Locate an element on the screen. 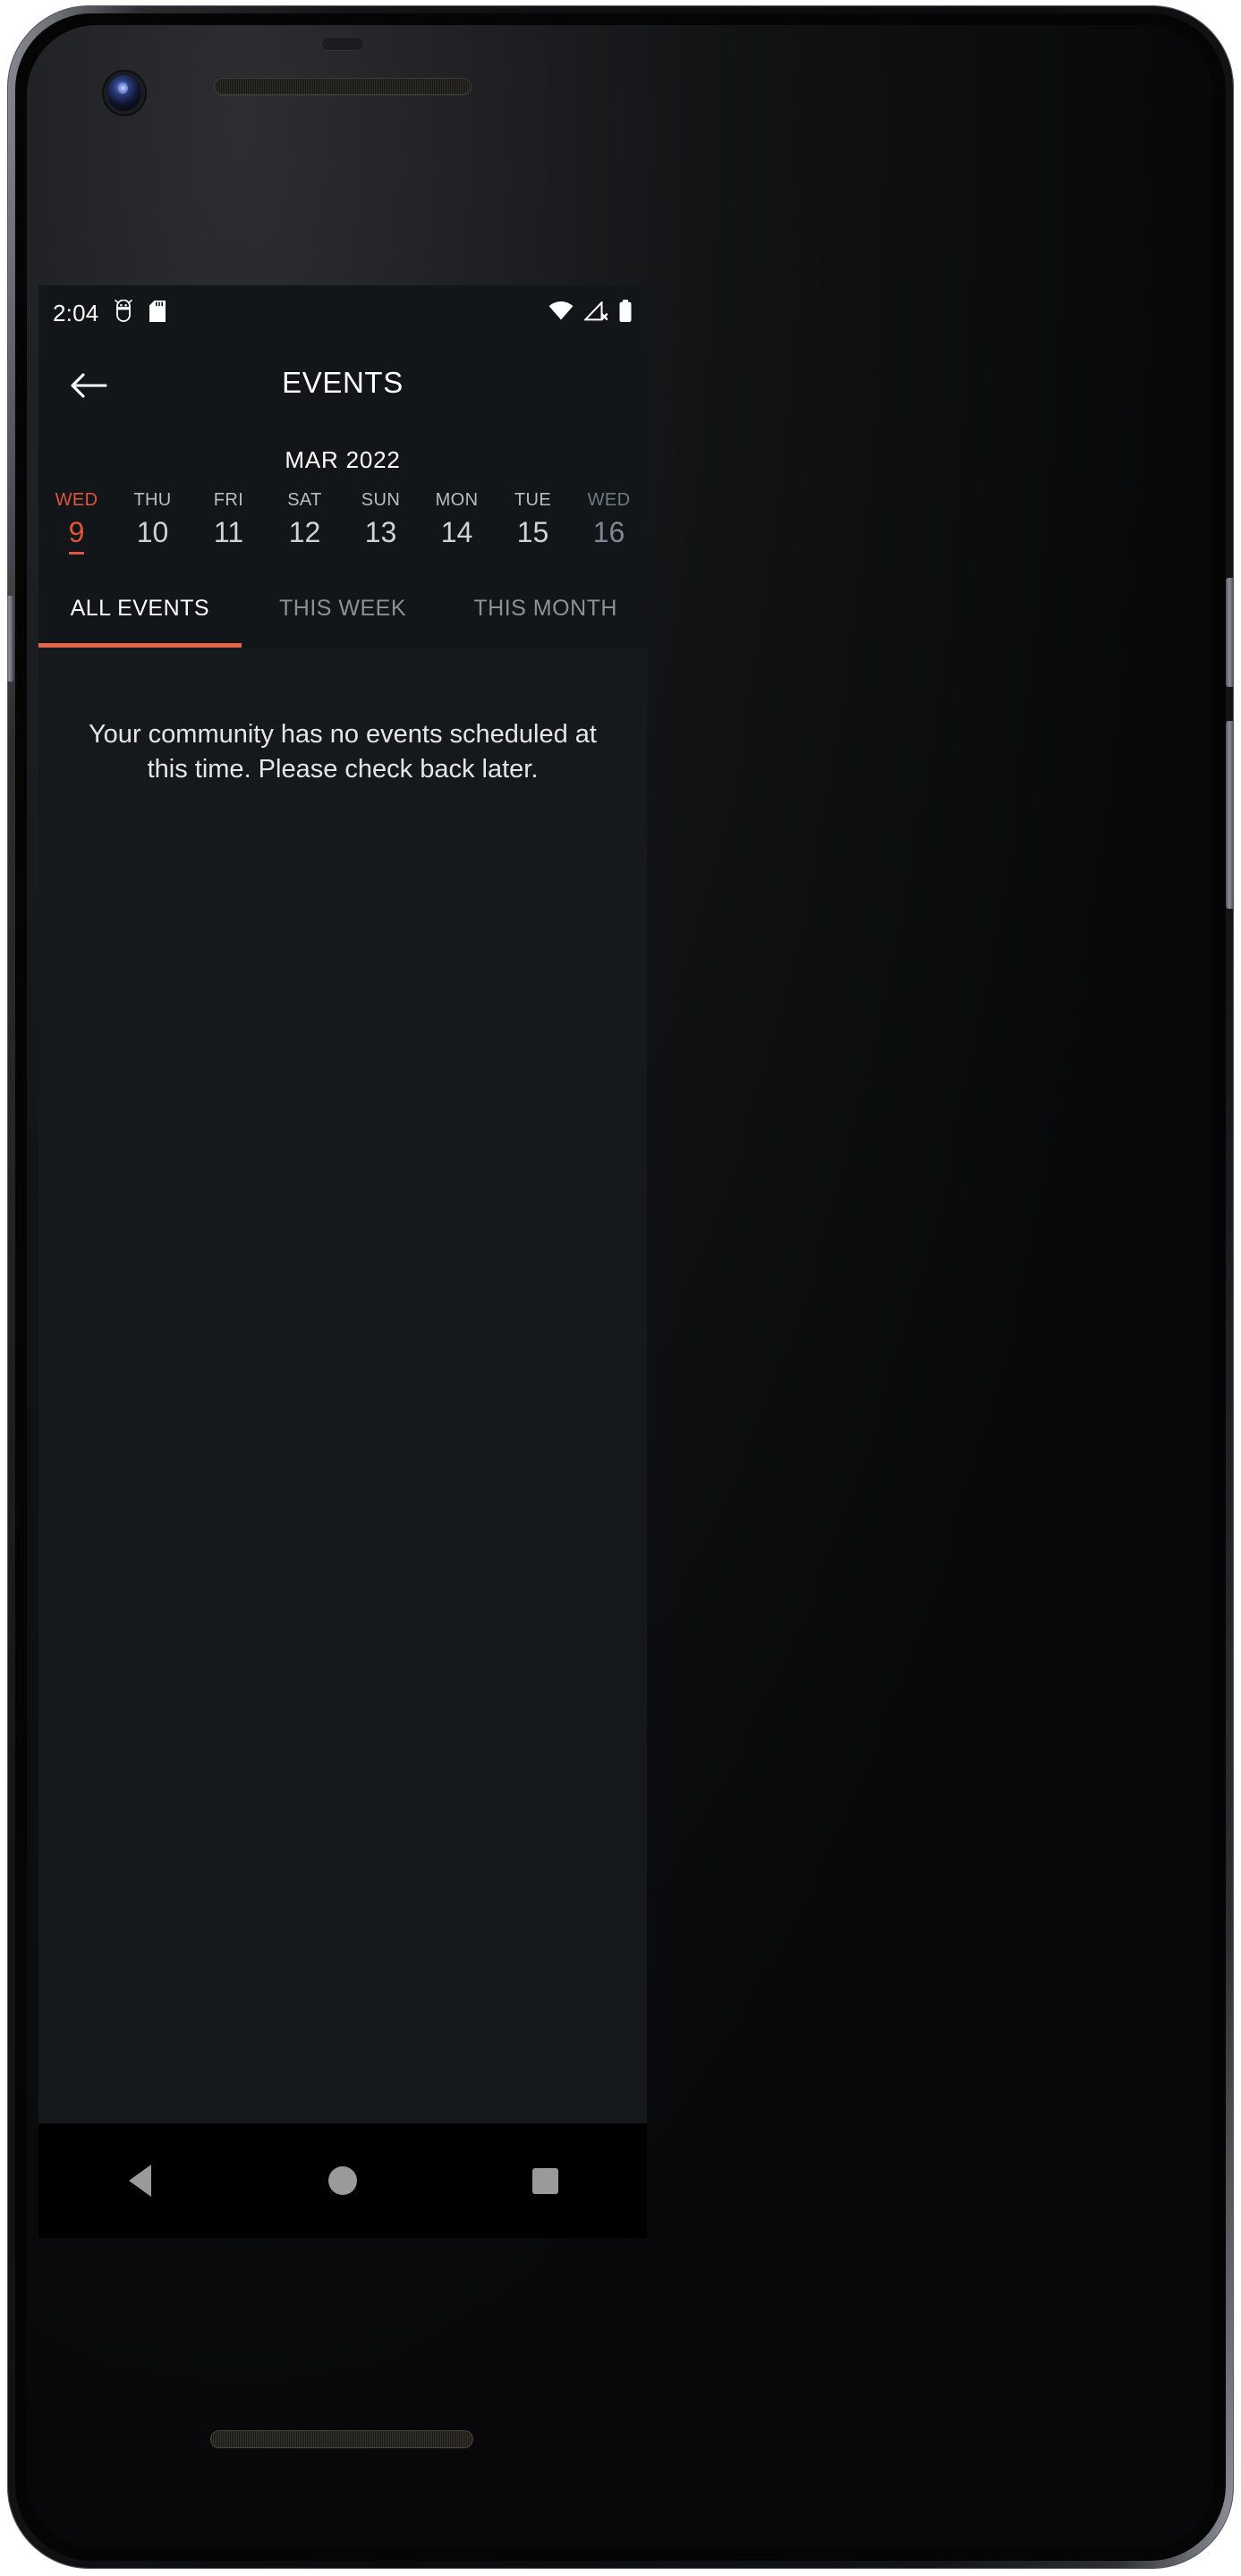  date-cell: FRI 11 is located at coordinates (229, 522).